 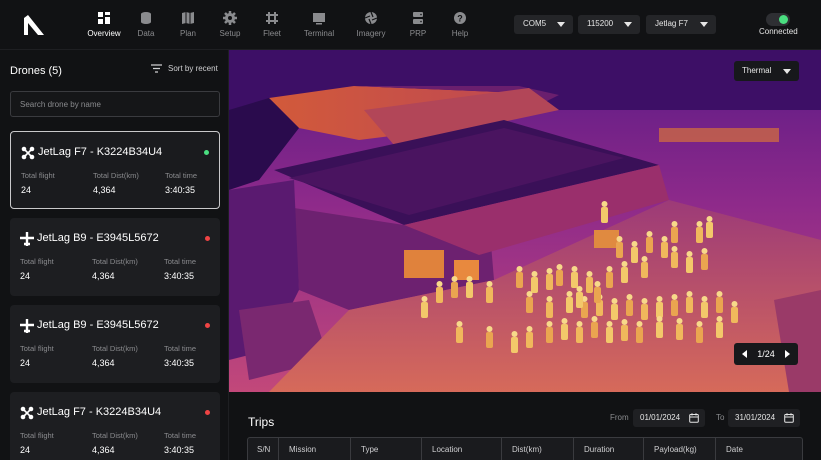 What do you see at coordinates (461, 449) in the screenshot?
I see `column-header: Location` at bounding box center [461, 449].